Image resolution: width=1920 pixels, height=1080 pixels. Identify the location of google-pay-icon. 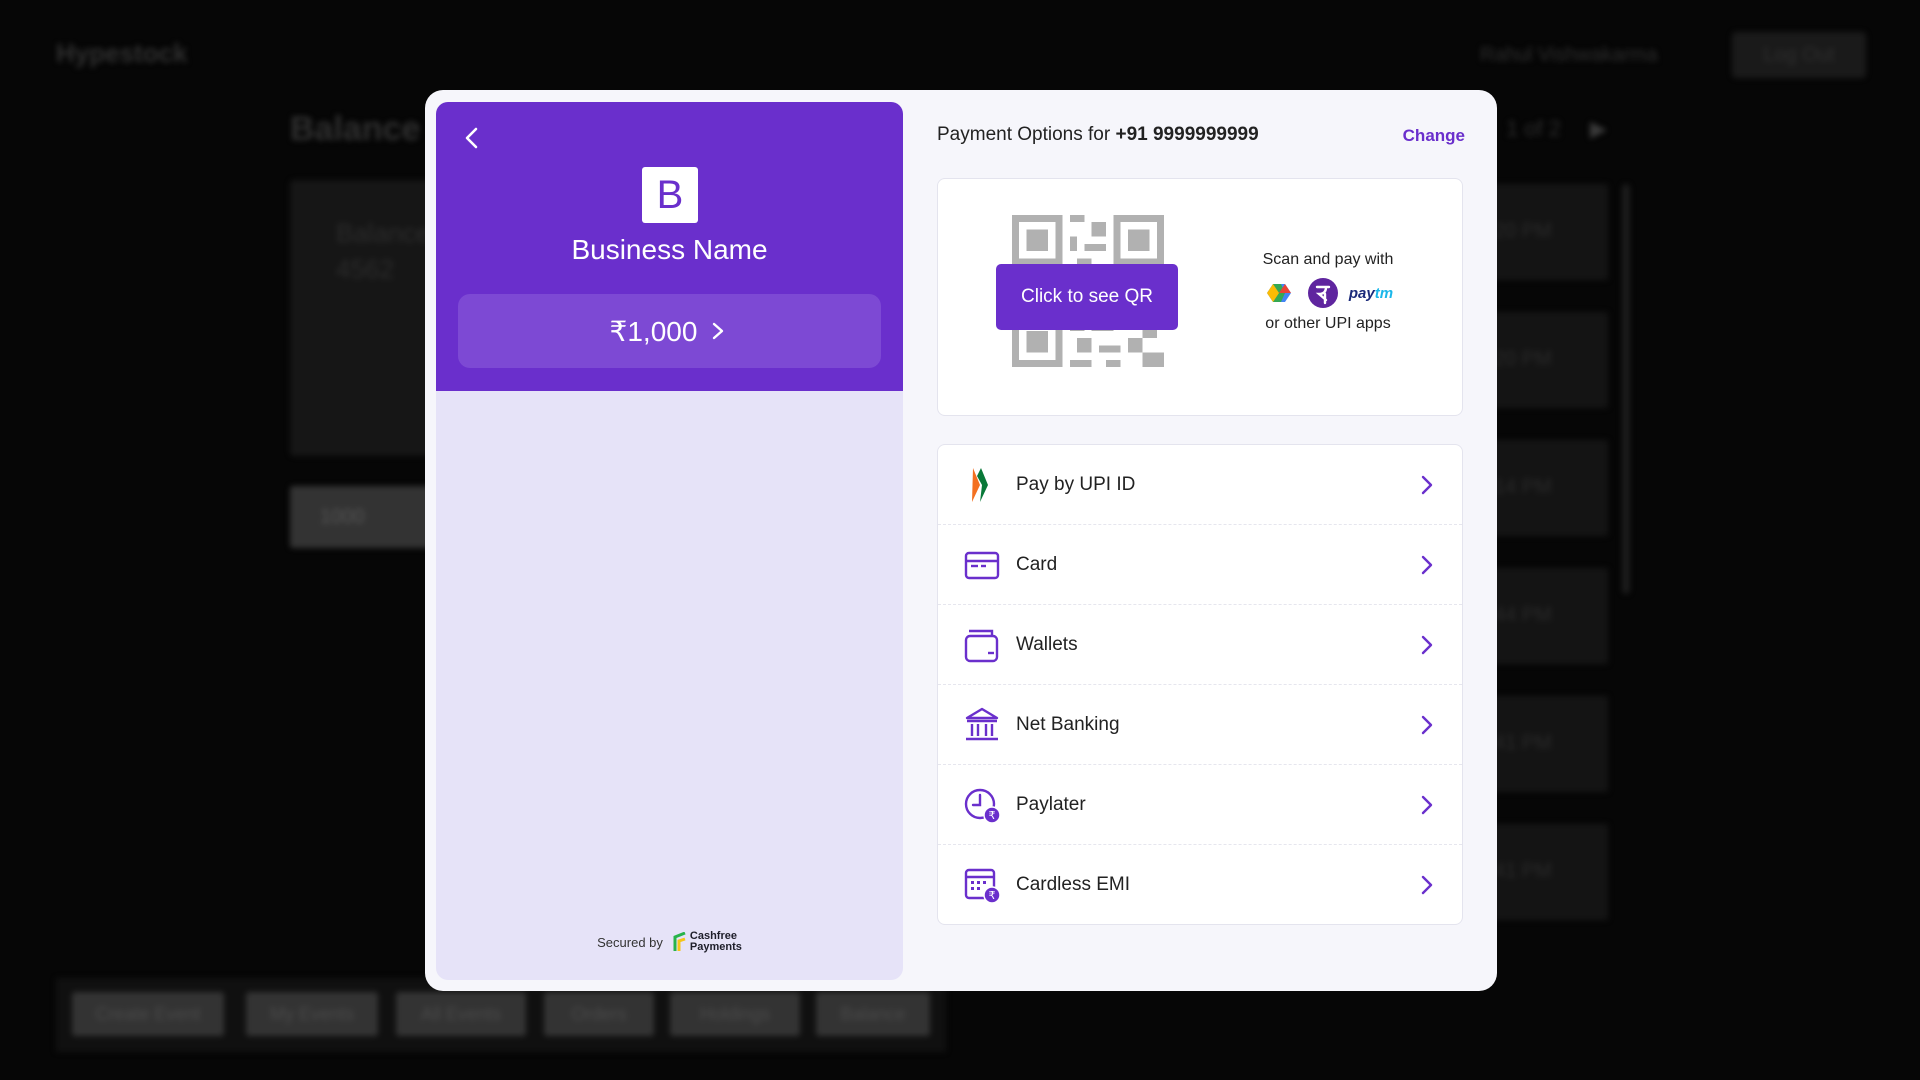
(1278, 293).